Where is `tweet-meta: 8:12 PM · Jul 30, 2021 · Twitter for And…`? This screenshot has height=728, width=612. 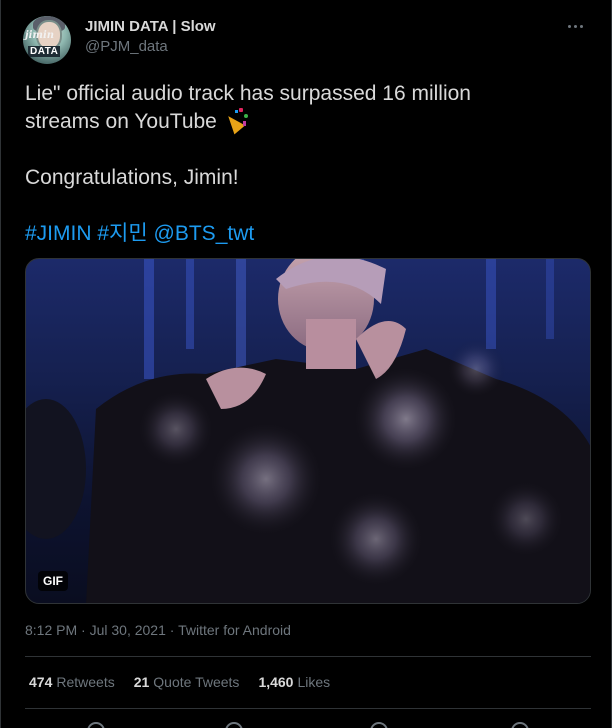
tweet-meta: 8:12 PM · Jul 30, 2021 · Twitter for And… is located at coordinates (158, 630).